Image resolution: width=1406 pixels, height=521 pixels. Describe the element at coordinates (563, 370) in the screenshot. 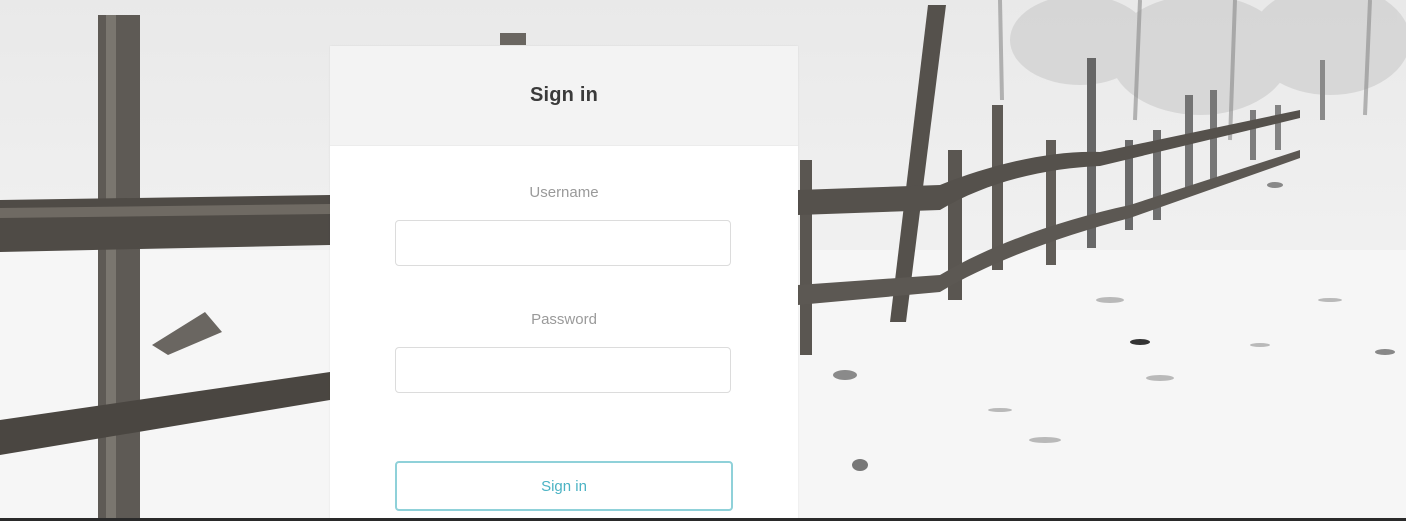

I see `password-input` at that location.